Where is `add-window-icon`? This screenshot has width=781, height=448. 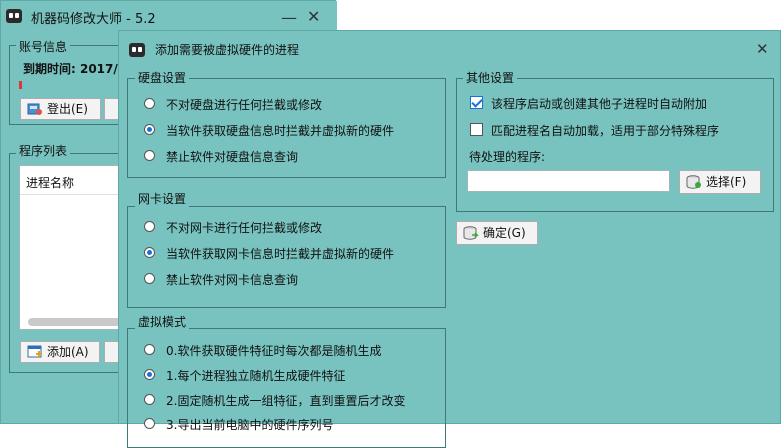 add-window-icon is located at coordinates (35, 352).